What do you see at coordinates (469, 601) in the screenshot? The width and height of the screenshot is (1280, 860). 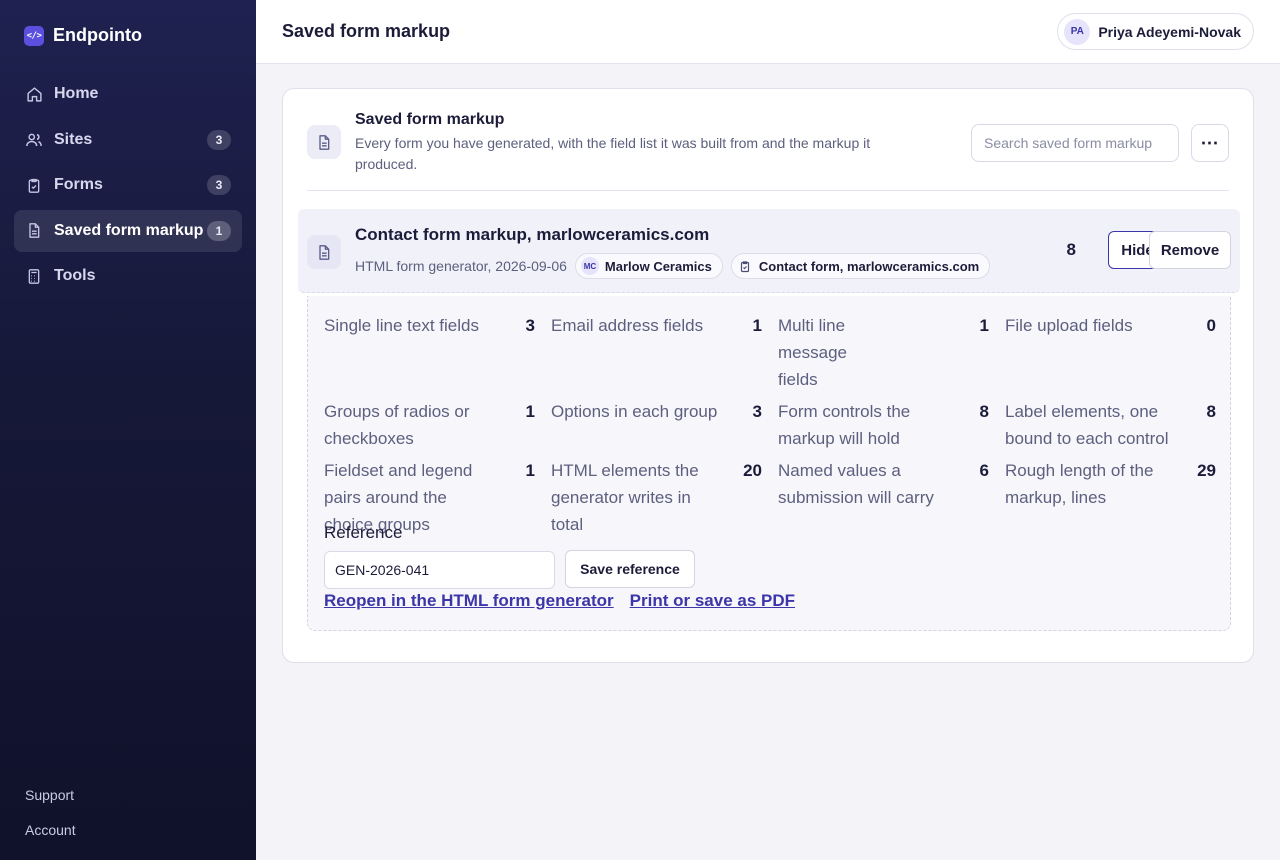 I see `reopen-generator-link: Reopen in the HTML form generator` at bounding box center [469, 601].